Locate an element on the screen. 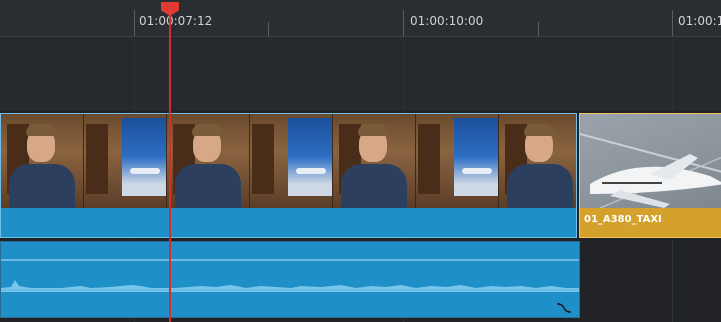 The image size is (721, 322). timecode-label: 01:00:07:12 is located at coordinates (176, 21).